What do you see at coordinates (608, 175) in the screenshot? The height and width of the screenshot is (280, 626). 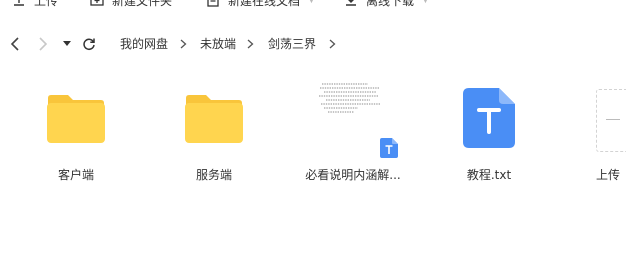 I see `file-name: 上传` at bounding box center [608, 175].